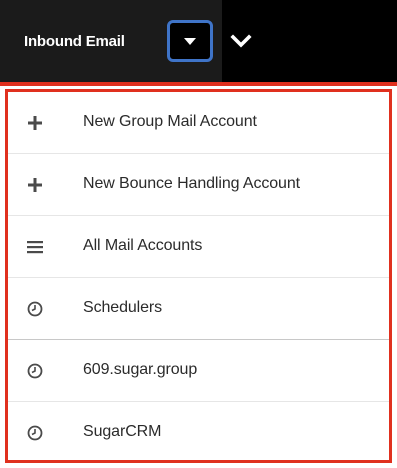 Image resolution: width=397 pixels, height=468 pixels. I want to click on menu-item-schedulers: Schedulers, so click(198, 309).